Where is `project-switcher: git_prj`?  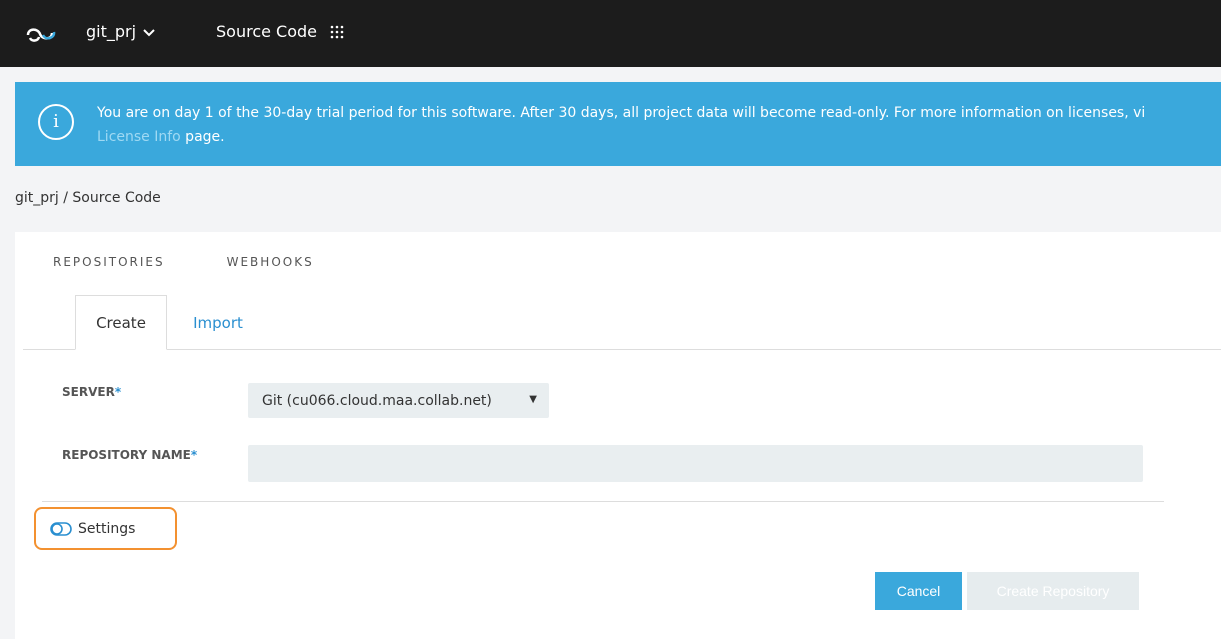 project-switcher: git_prj is located at coordinates (121, 31).